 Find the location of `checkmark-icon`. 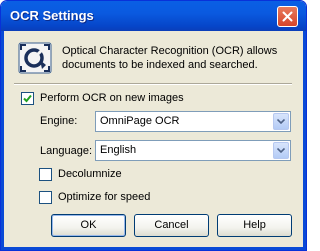

checkmark-icon is located at coordinates (27, 98).